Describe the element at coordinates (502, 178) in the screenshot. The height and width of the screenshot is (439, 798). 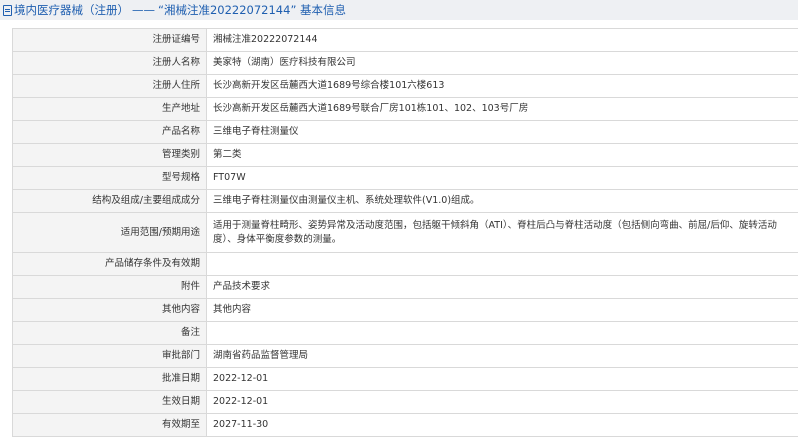
I see `row-value: FT07W` at that location.